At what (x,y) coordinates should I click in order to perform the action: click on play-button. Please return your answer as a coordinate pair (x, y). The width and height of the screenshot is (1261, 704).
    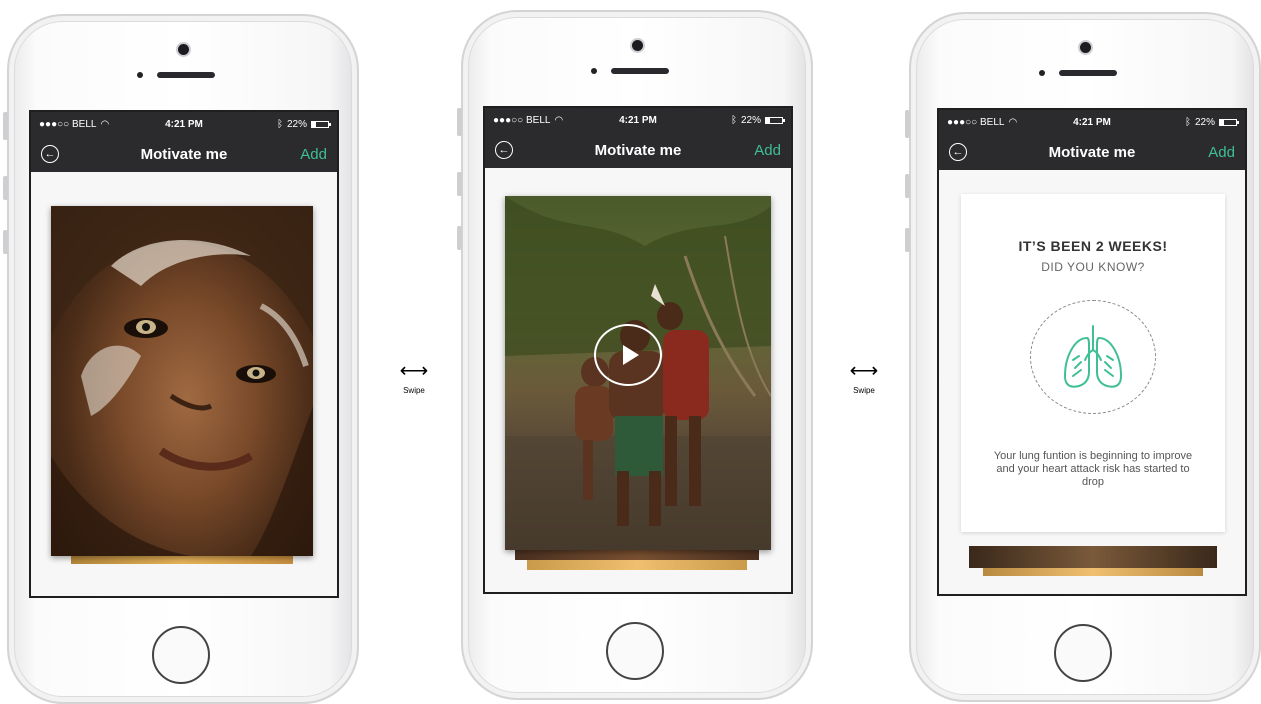
    Looking at the image, I should click on (628, 355).